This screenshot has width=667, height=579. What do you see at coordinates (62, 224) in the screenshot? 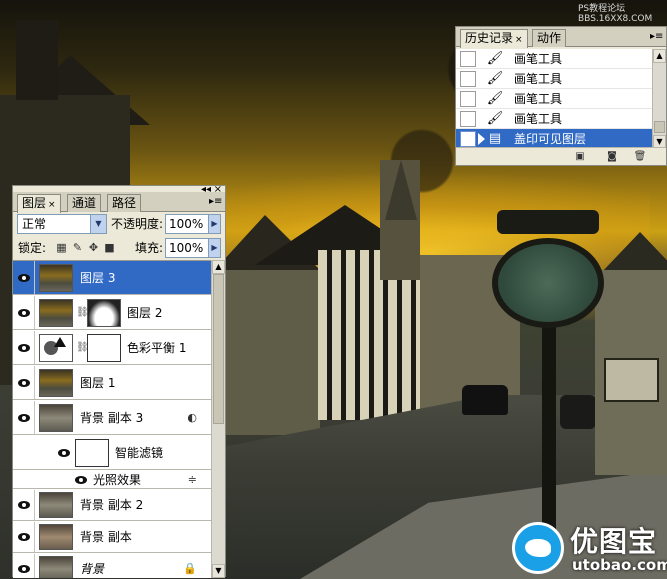
I see `blend-mode-select: 正常 ▼` at bounding box center [62, 224].